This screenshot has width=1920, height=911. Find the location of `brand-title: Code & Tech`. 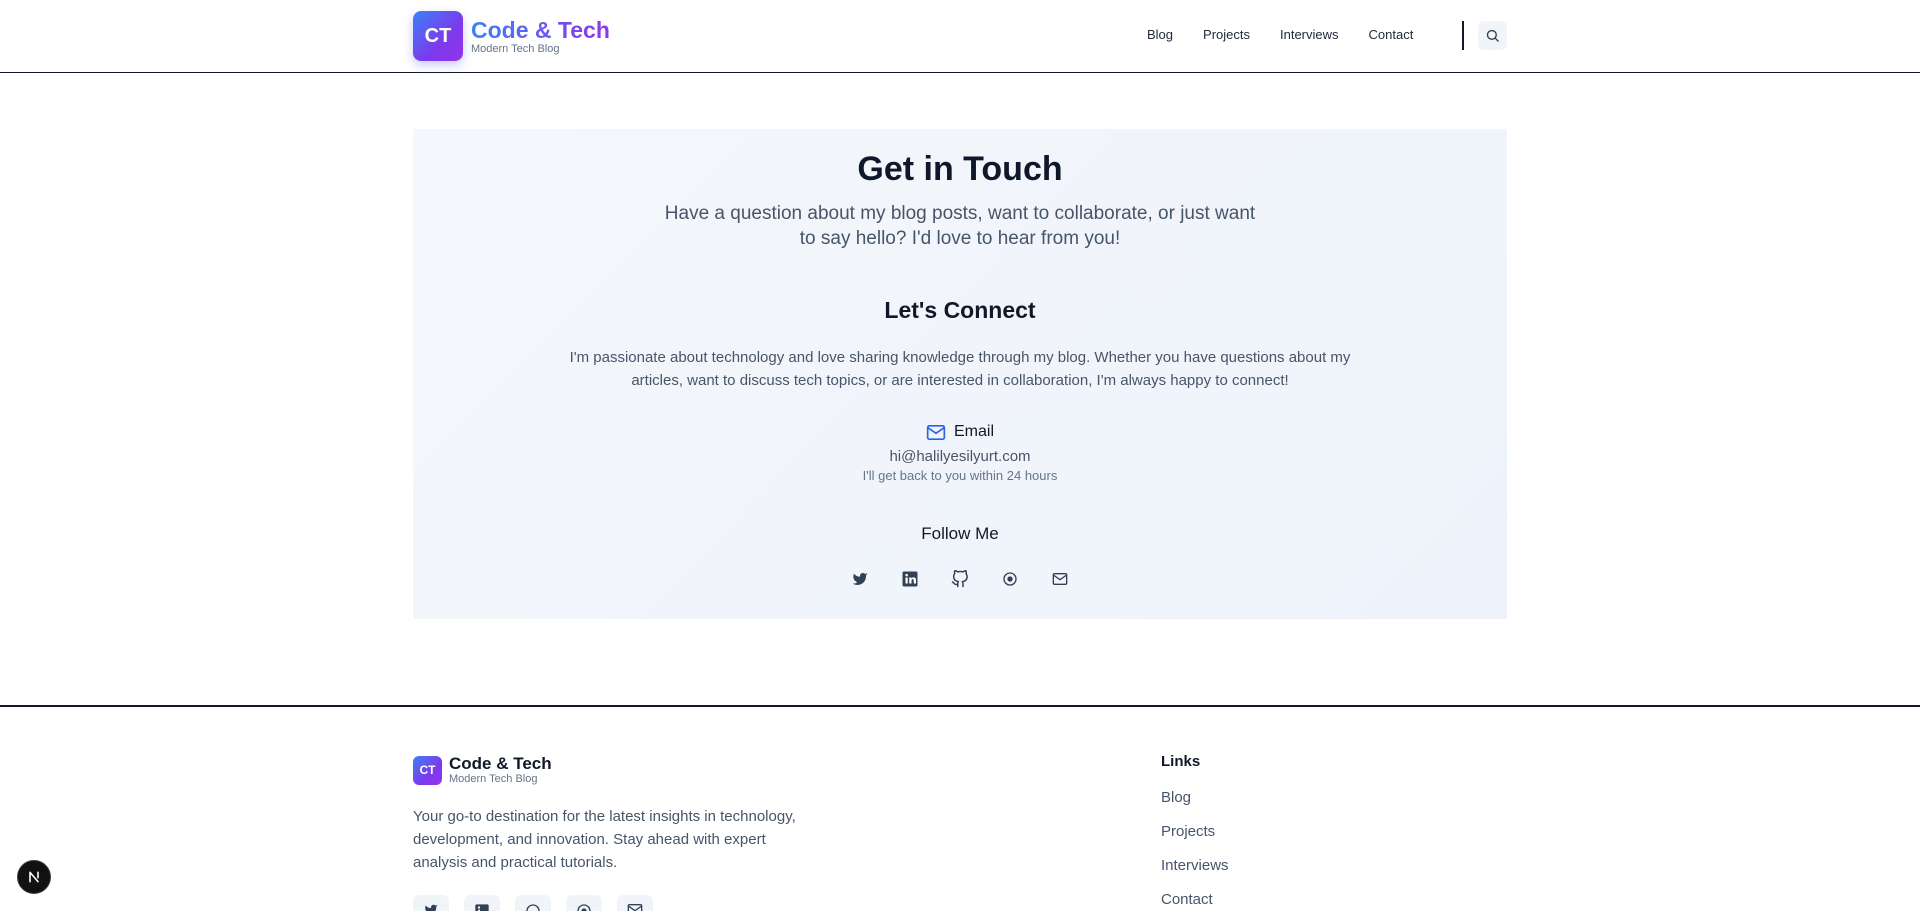

brand-title: Code & Tech is located at coordinates (540, 29).